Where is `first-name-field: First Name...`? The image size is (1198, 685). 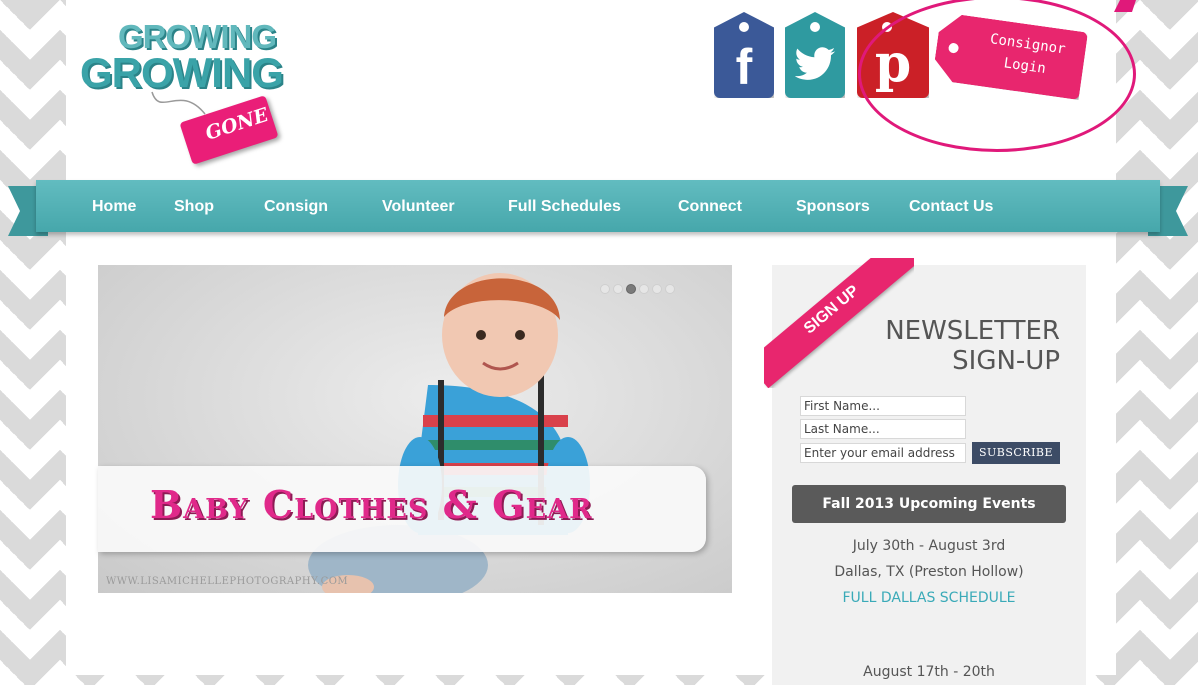 first-name-field: First Name... is located at coordinates (883, 406).